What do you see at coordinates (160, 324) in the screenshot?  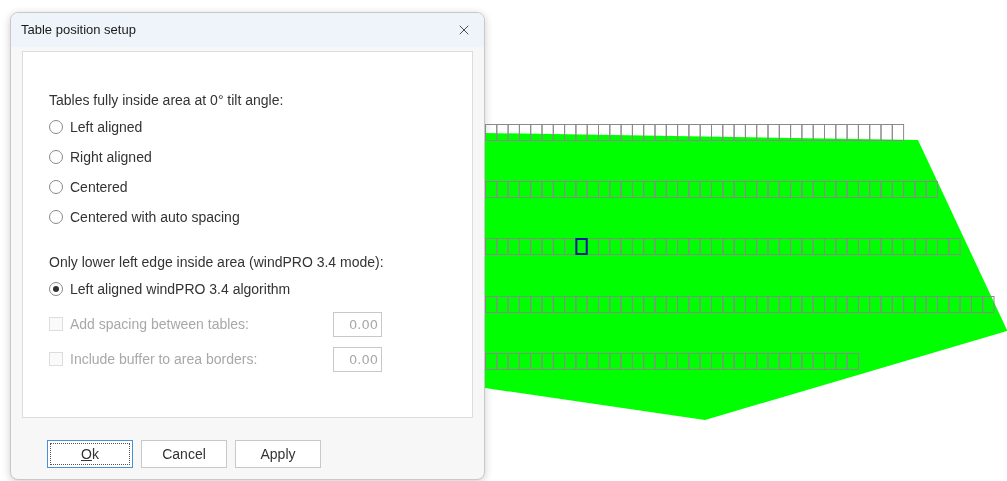 I see `checkbox-label: Add spacing between tables:` at bounding box center [160, 324].